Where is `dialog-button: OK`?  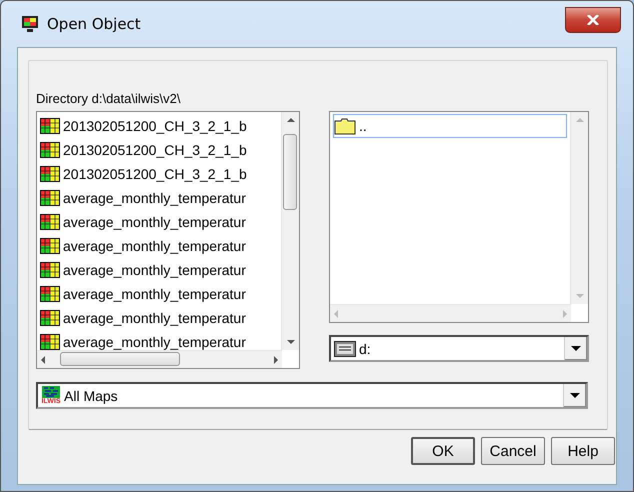 dialog-button: OK is located at coordinates (443, 451).